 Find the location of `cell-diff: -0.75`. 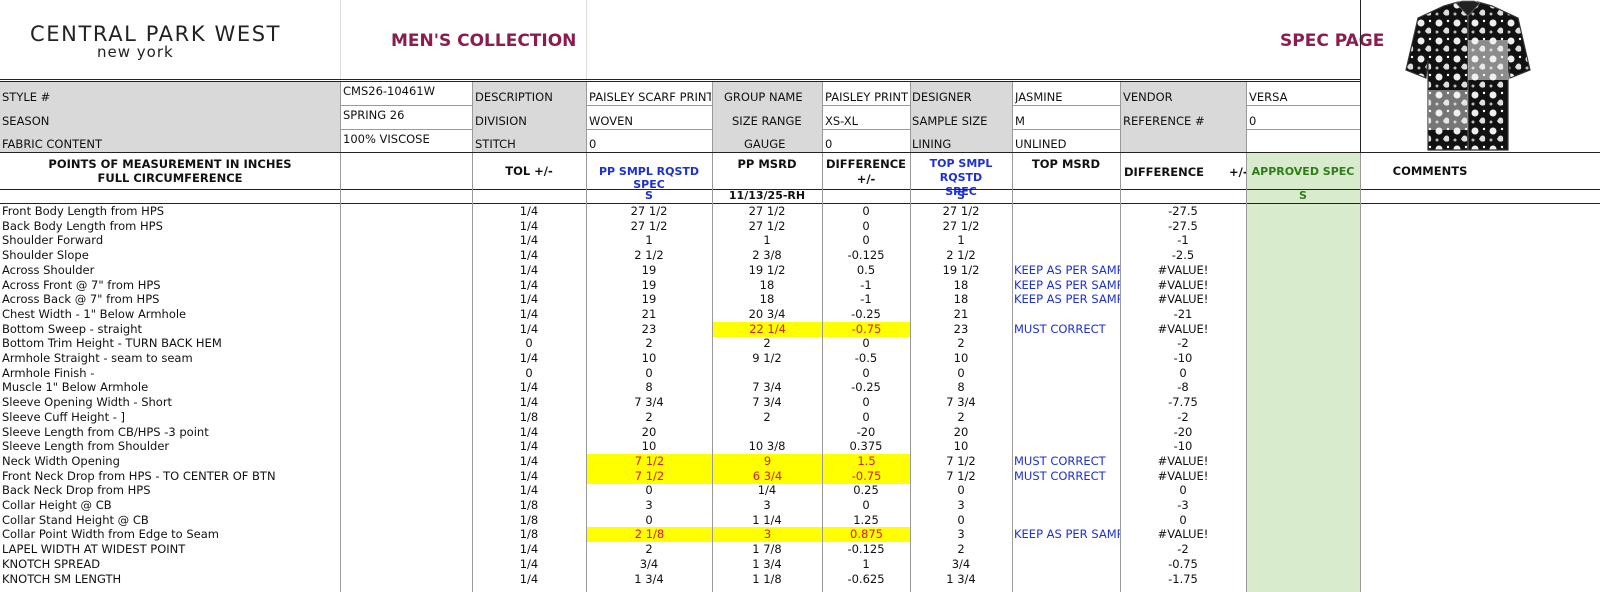

cell-diff: -0.75 is located at coordinates (866, 476).